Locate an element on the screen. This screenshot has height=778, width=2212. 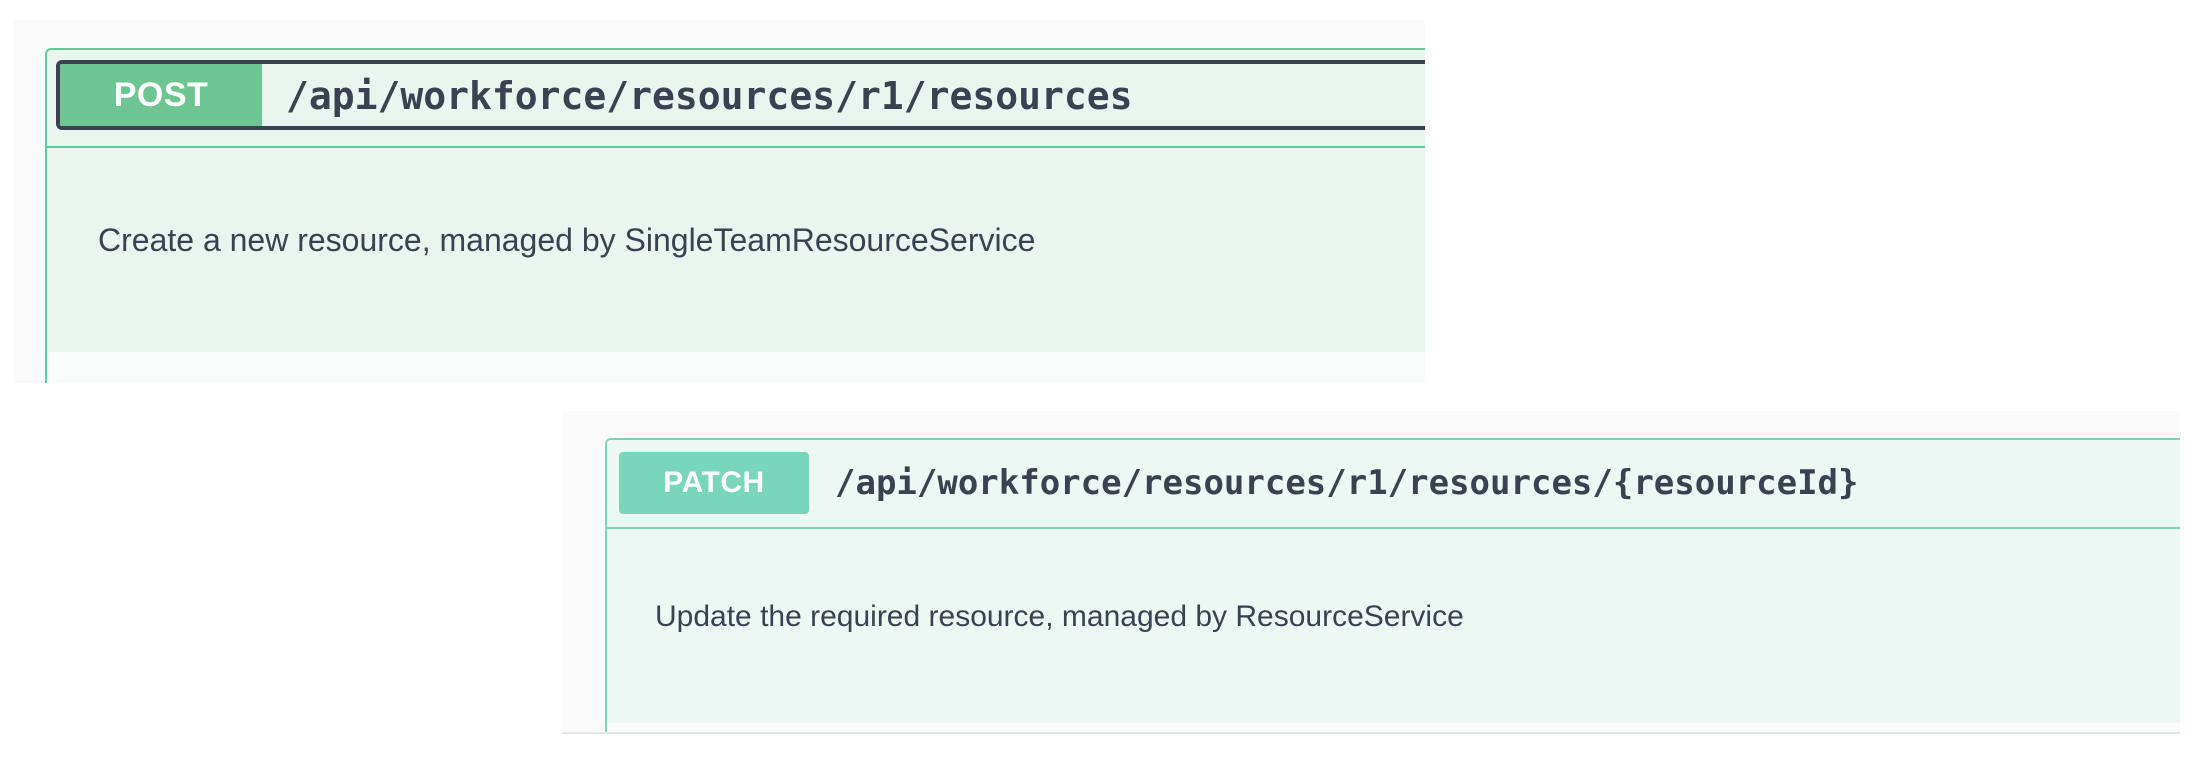
section-divider is located at coordinates (736, 147).